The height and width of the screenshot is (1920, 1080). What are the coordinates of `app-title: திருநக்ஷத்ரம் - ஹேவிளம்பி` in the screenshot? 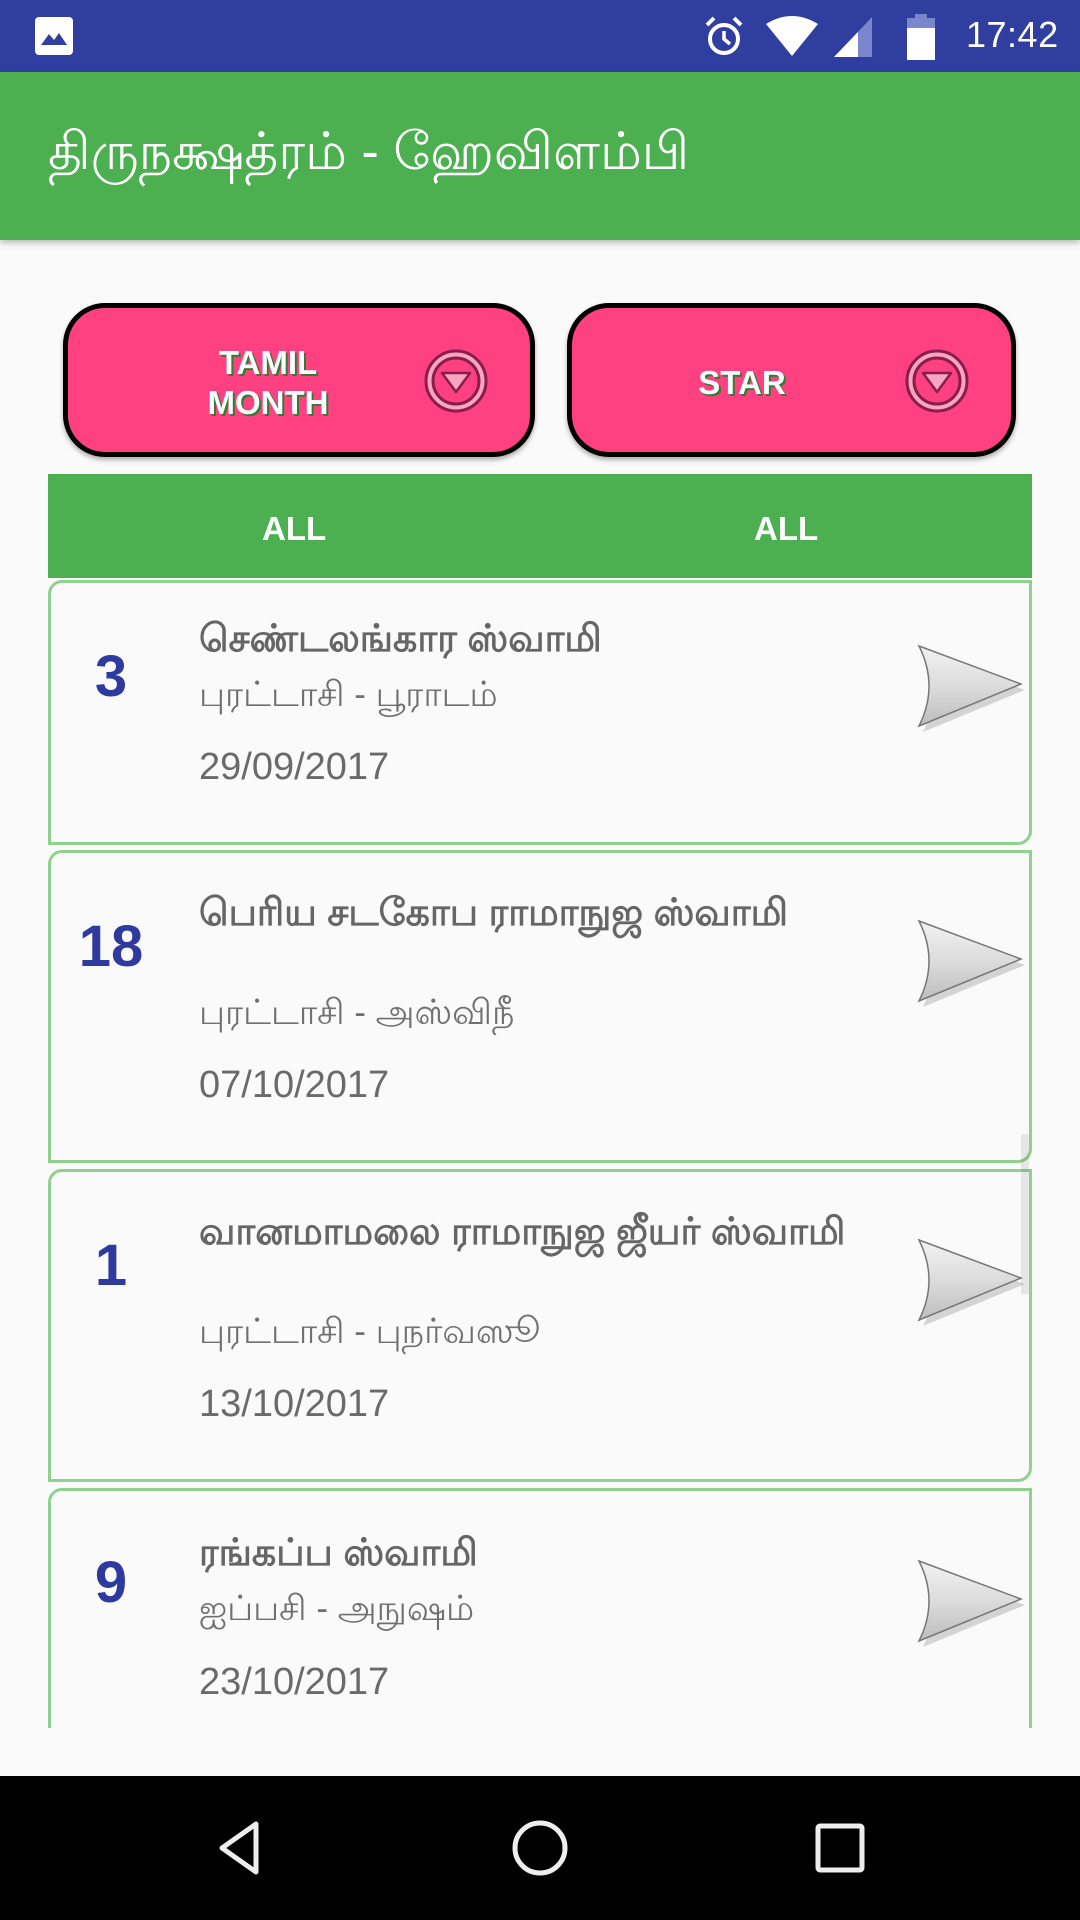 It's located at (369, 152).